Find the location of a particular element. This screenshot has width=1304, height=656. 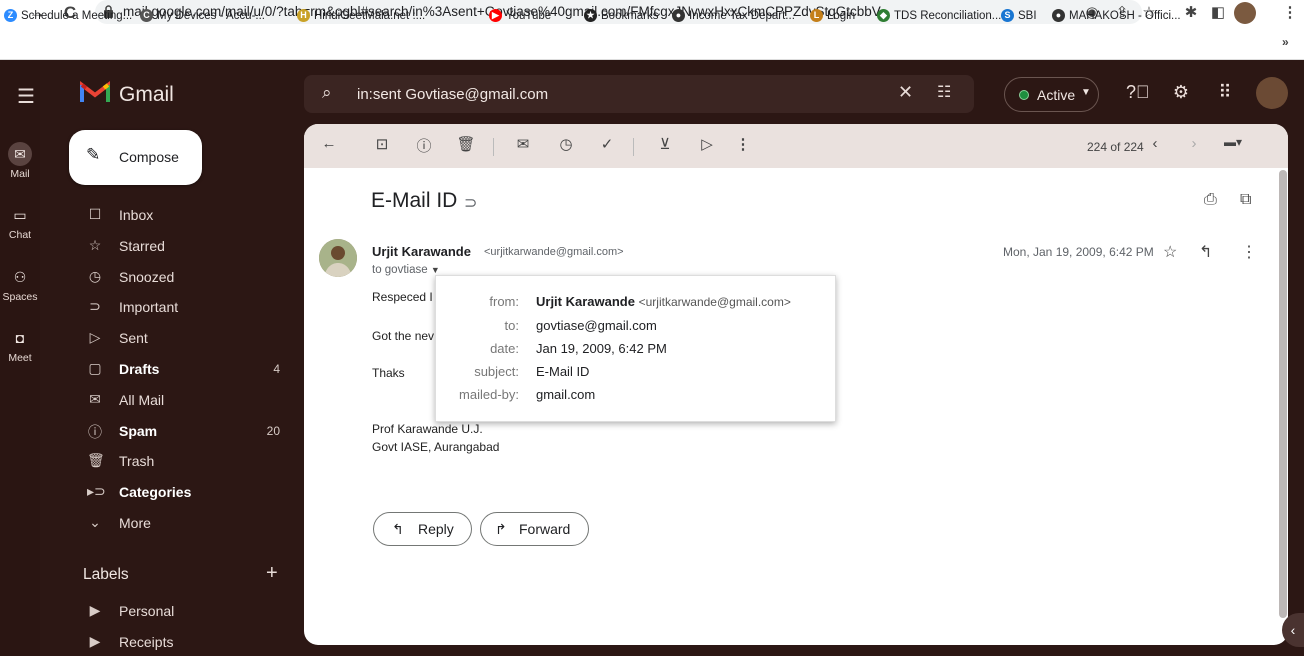

compose-button: ✎ Compose is located at coordinates (135, 157).